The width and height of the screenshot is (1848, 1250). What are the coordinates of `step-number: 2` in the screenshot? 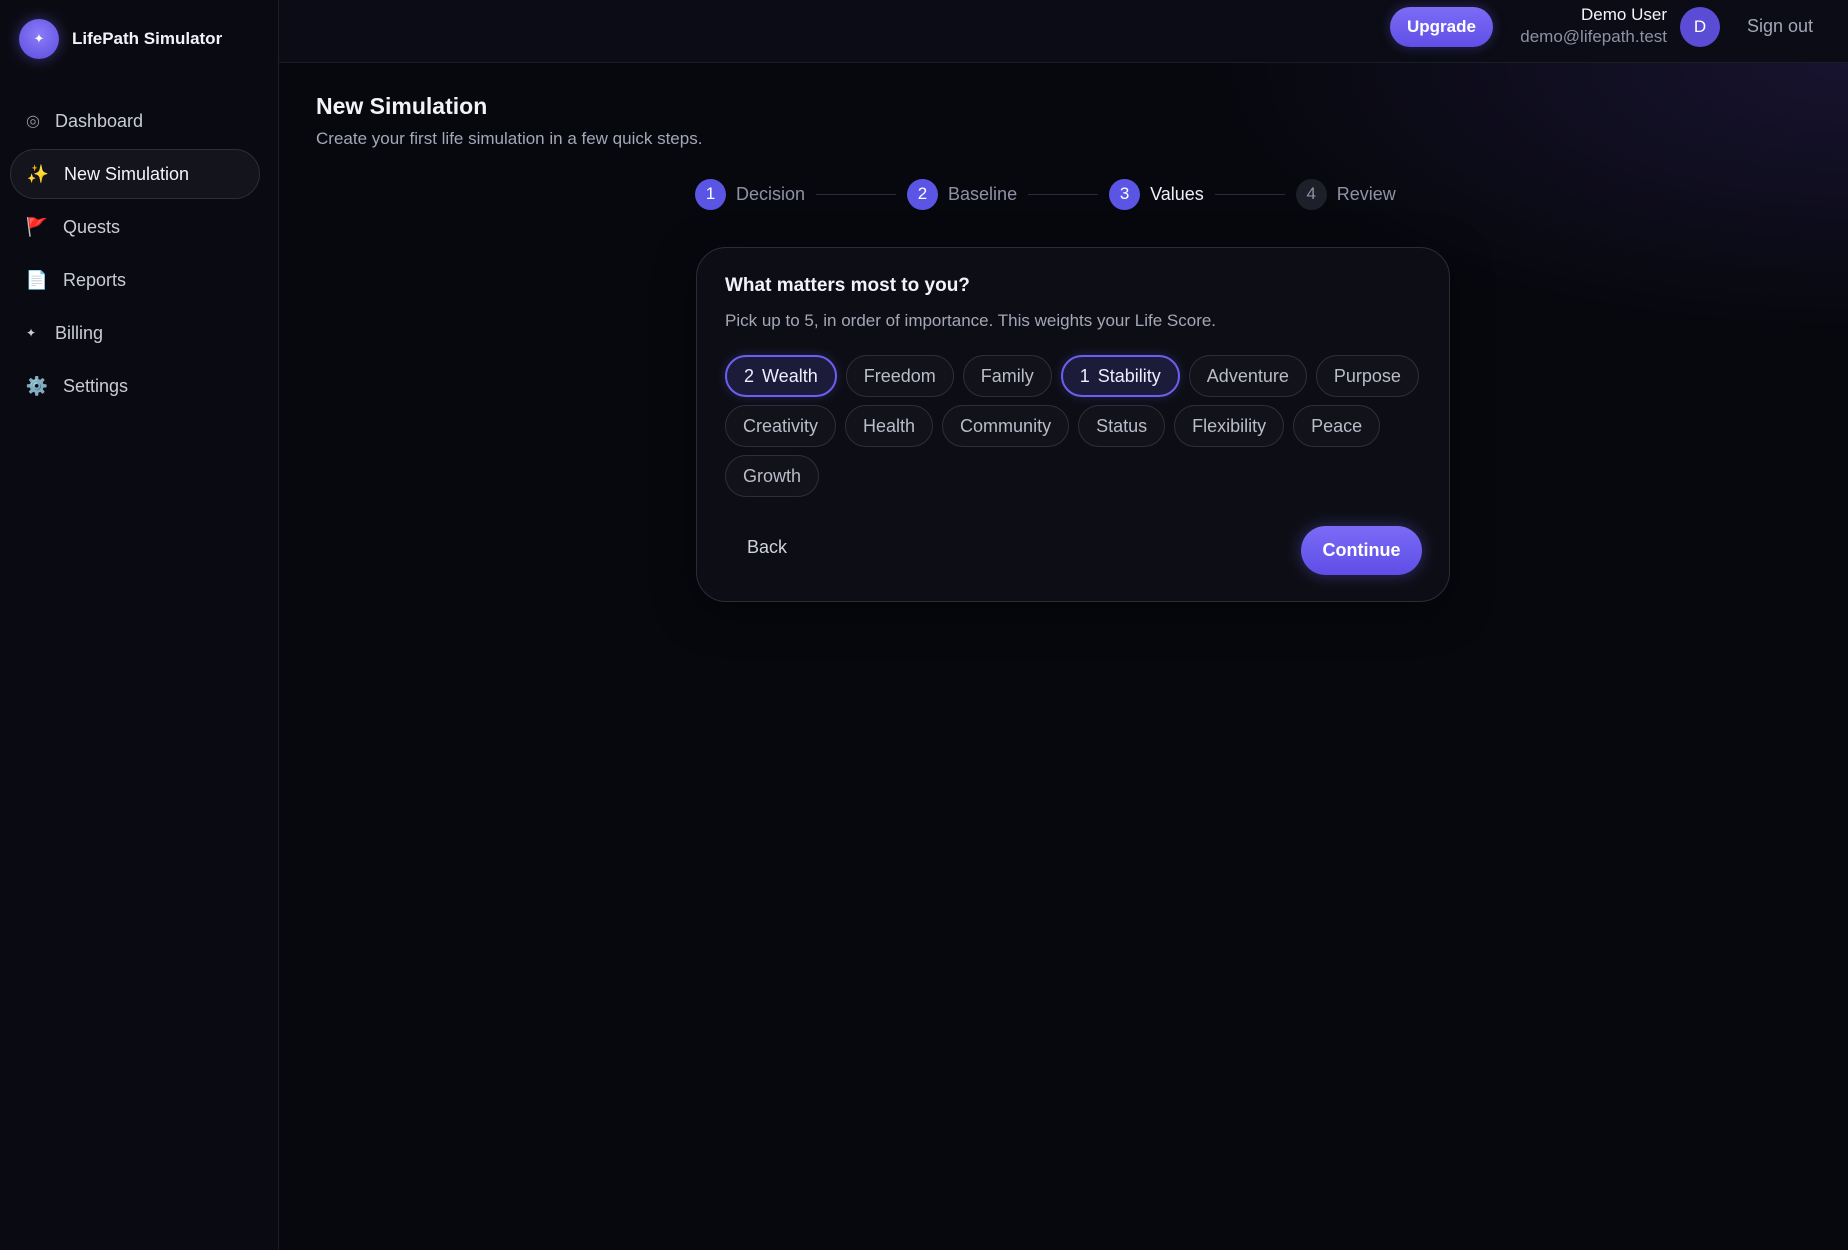 It's located at (923, 194).